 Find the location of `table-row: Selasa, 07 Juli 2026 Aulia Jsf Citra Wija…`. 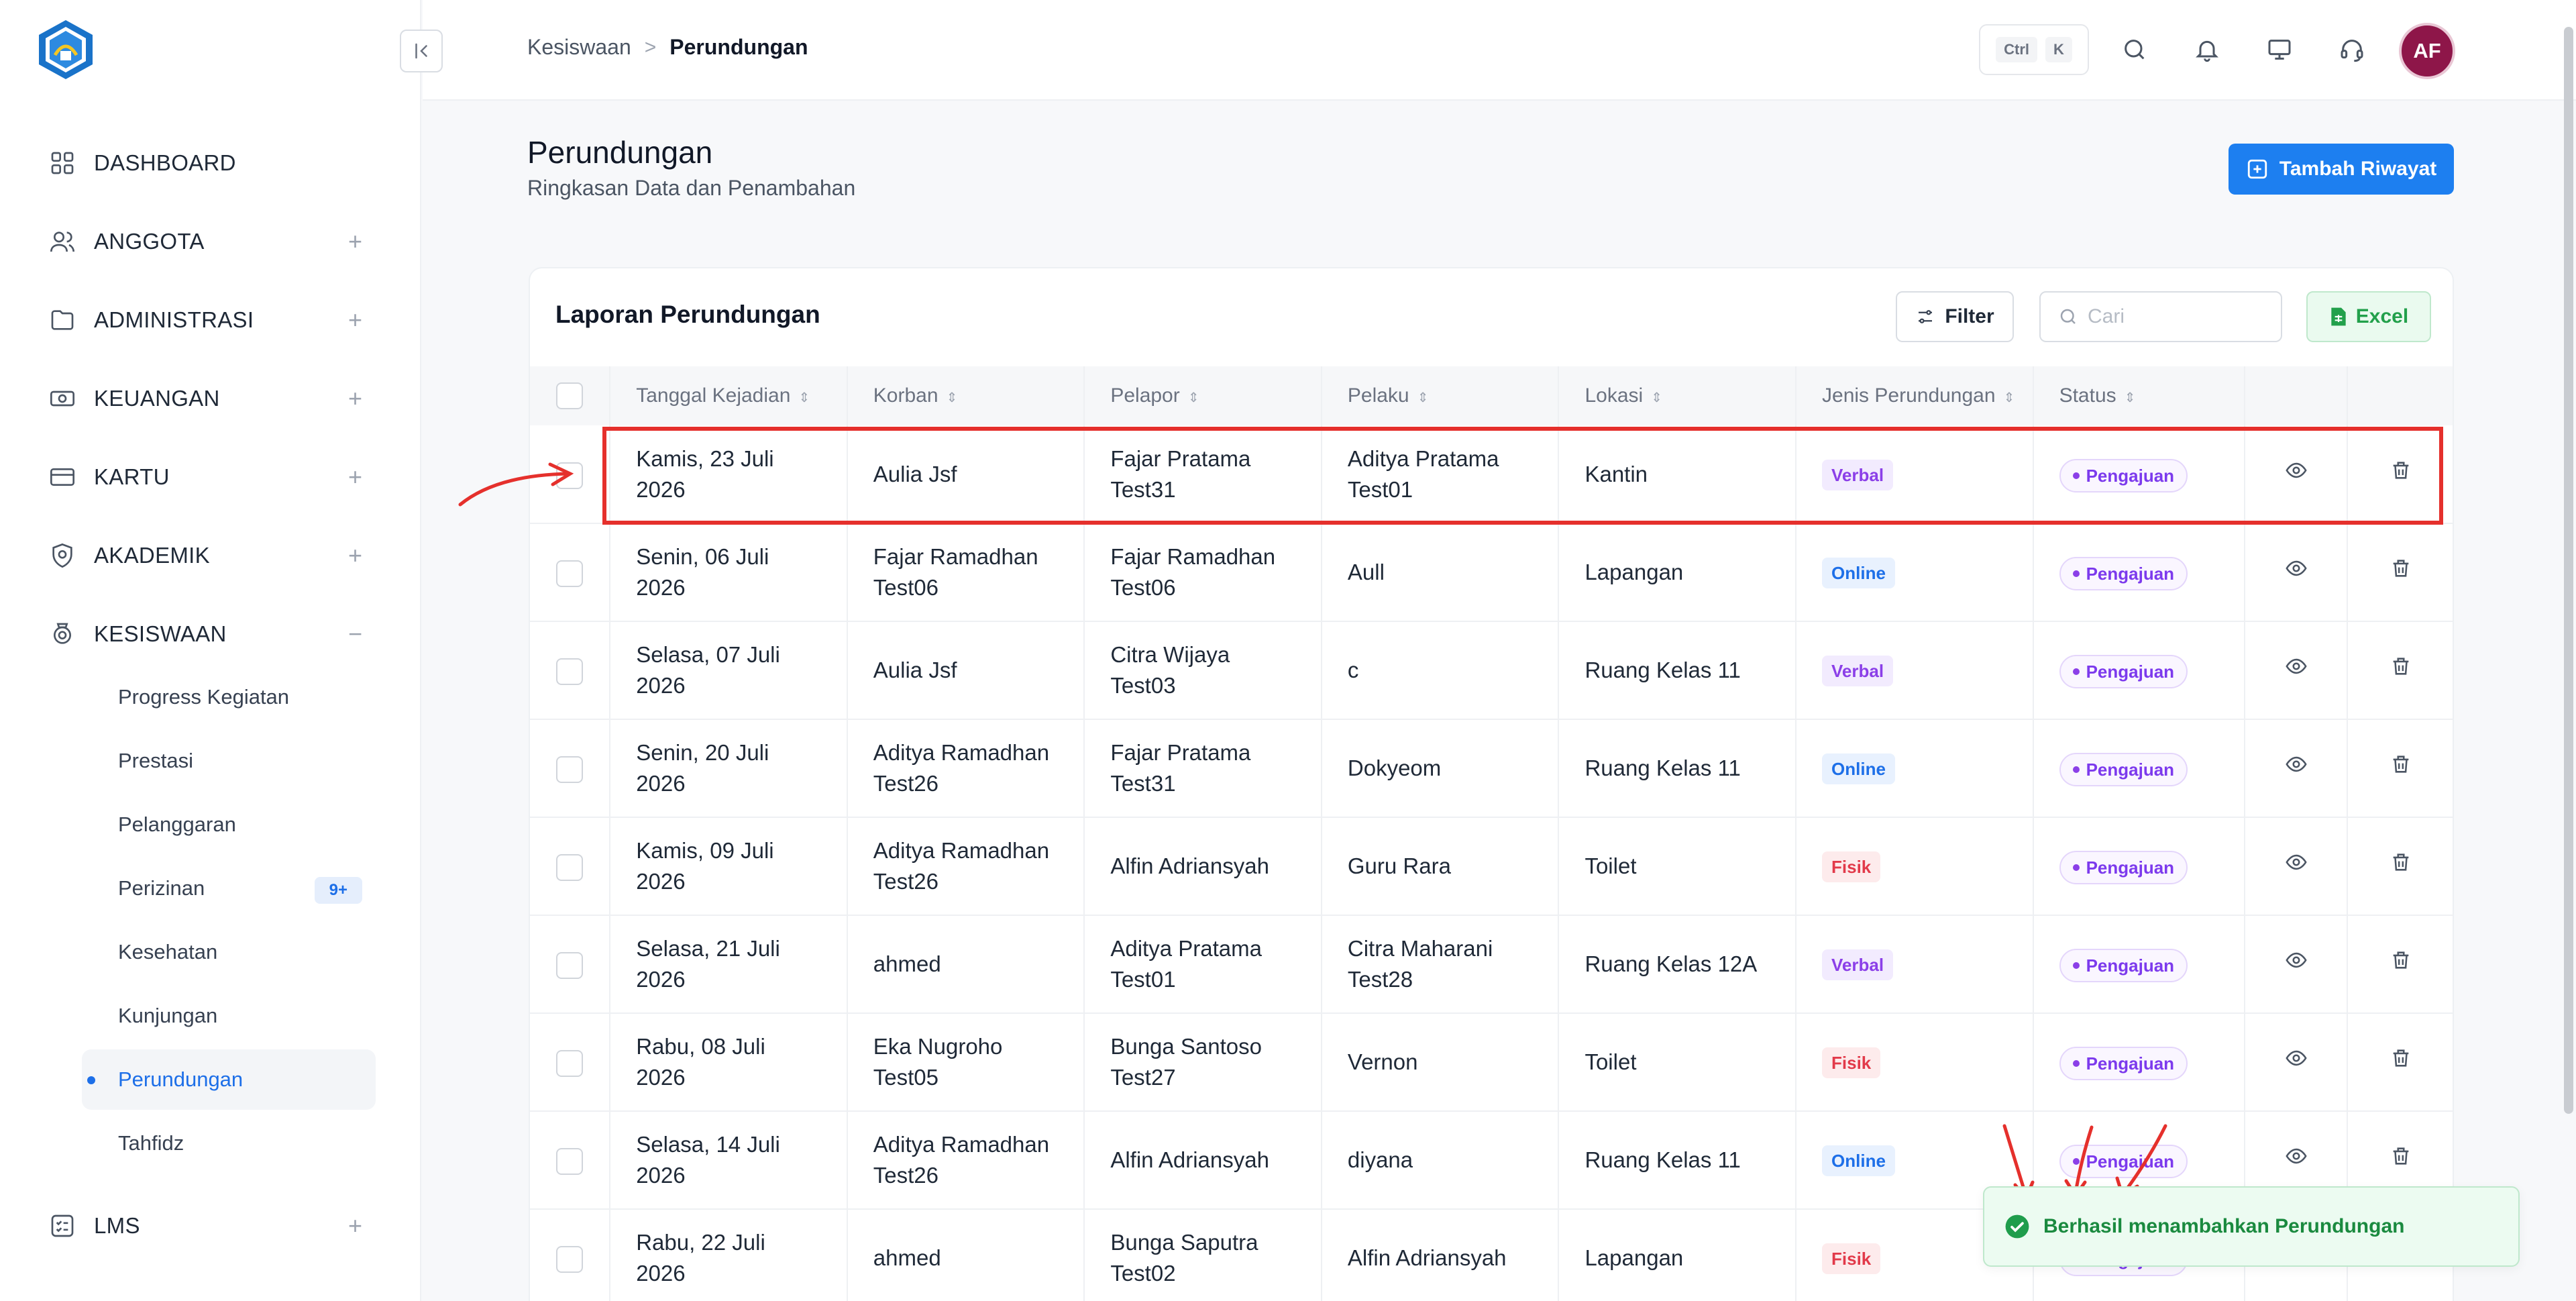

table-row: Selasa, 07 Juli 2026 Aulia Jsf Citra Wija… is located at coordinates (1491, 670).